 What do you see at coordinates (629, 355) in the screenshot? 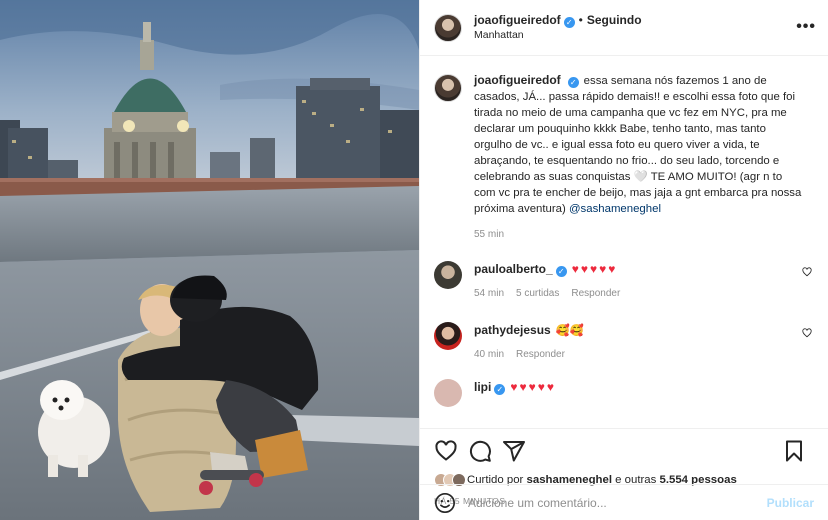
I see `comment-meta: 40 min Responder` at bounding box center [629, 355].